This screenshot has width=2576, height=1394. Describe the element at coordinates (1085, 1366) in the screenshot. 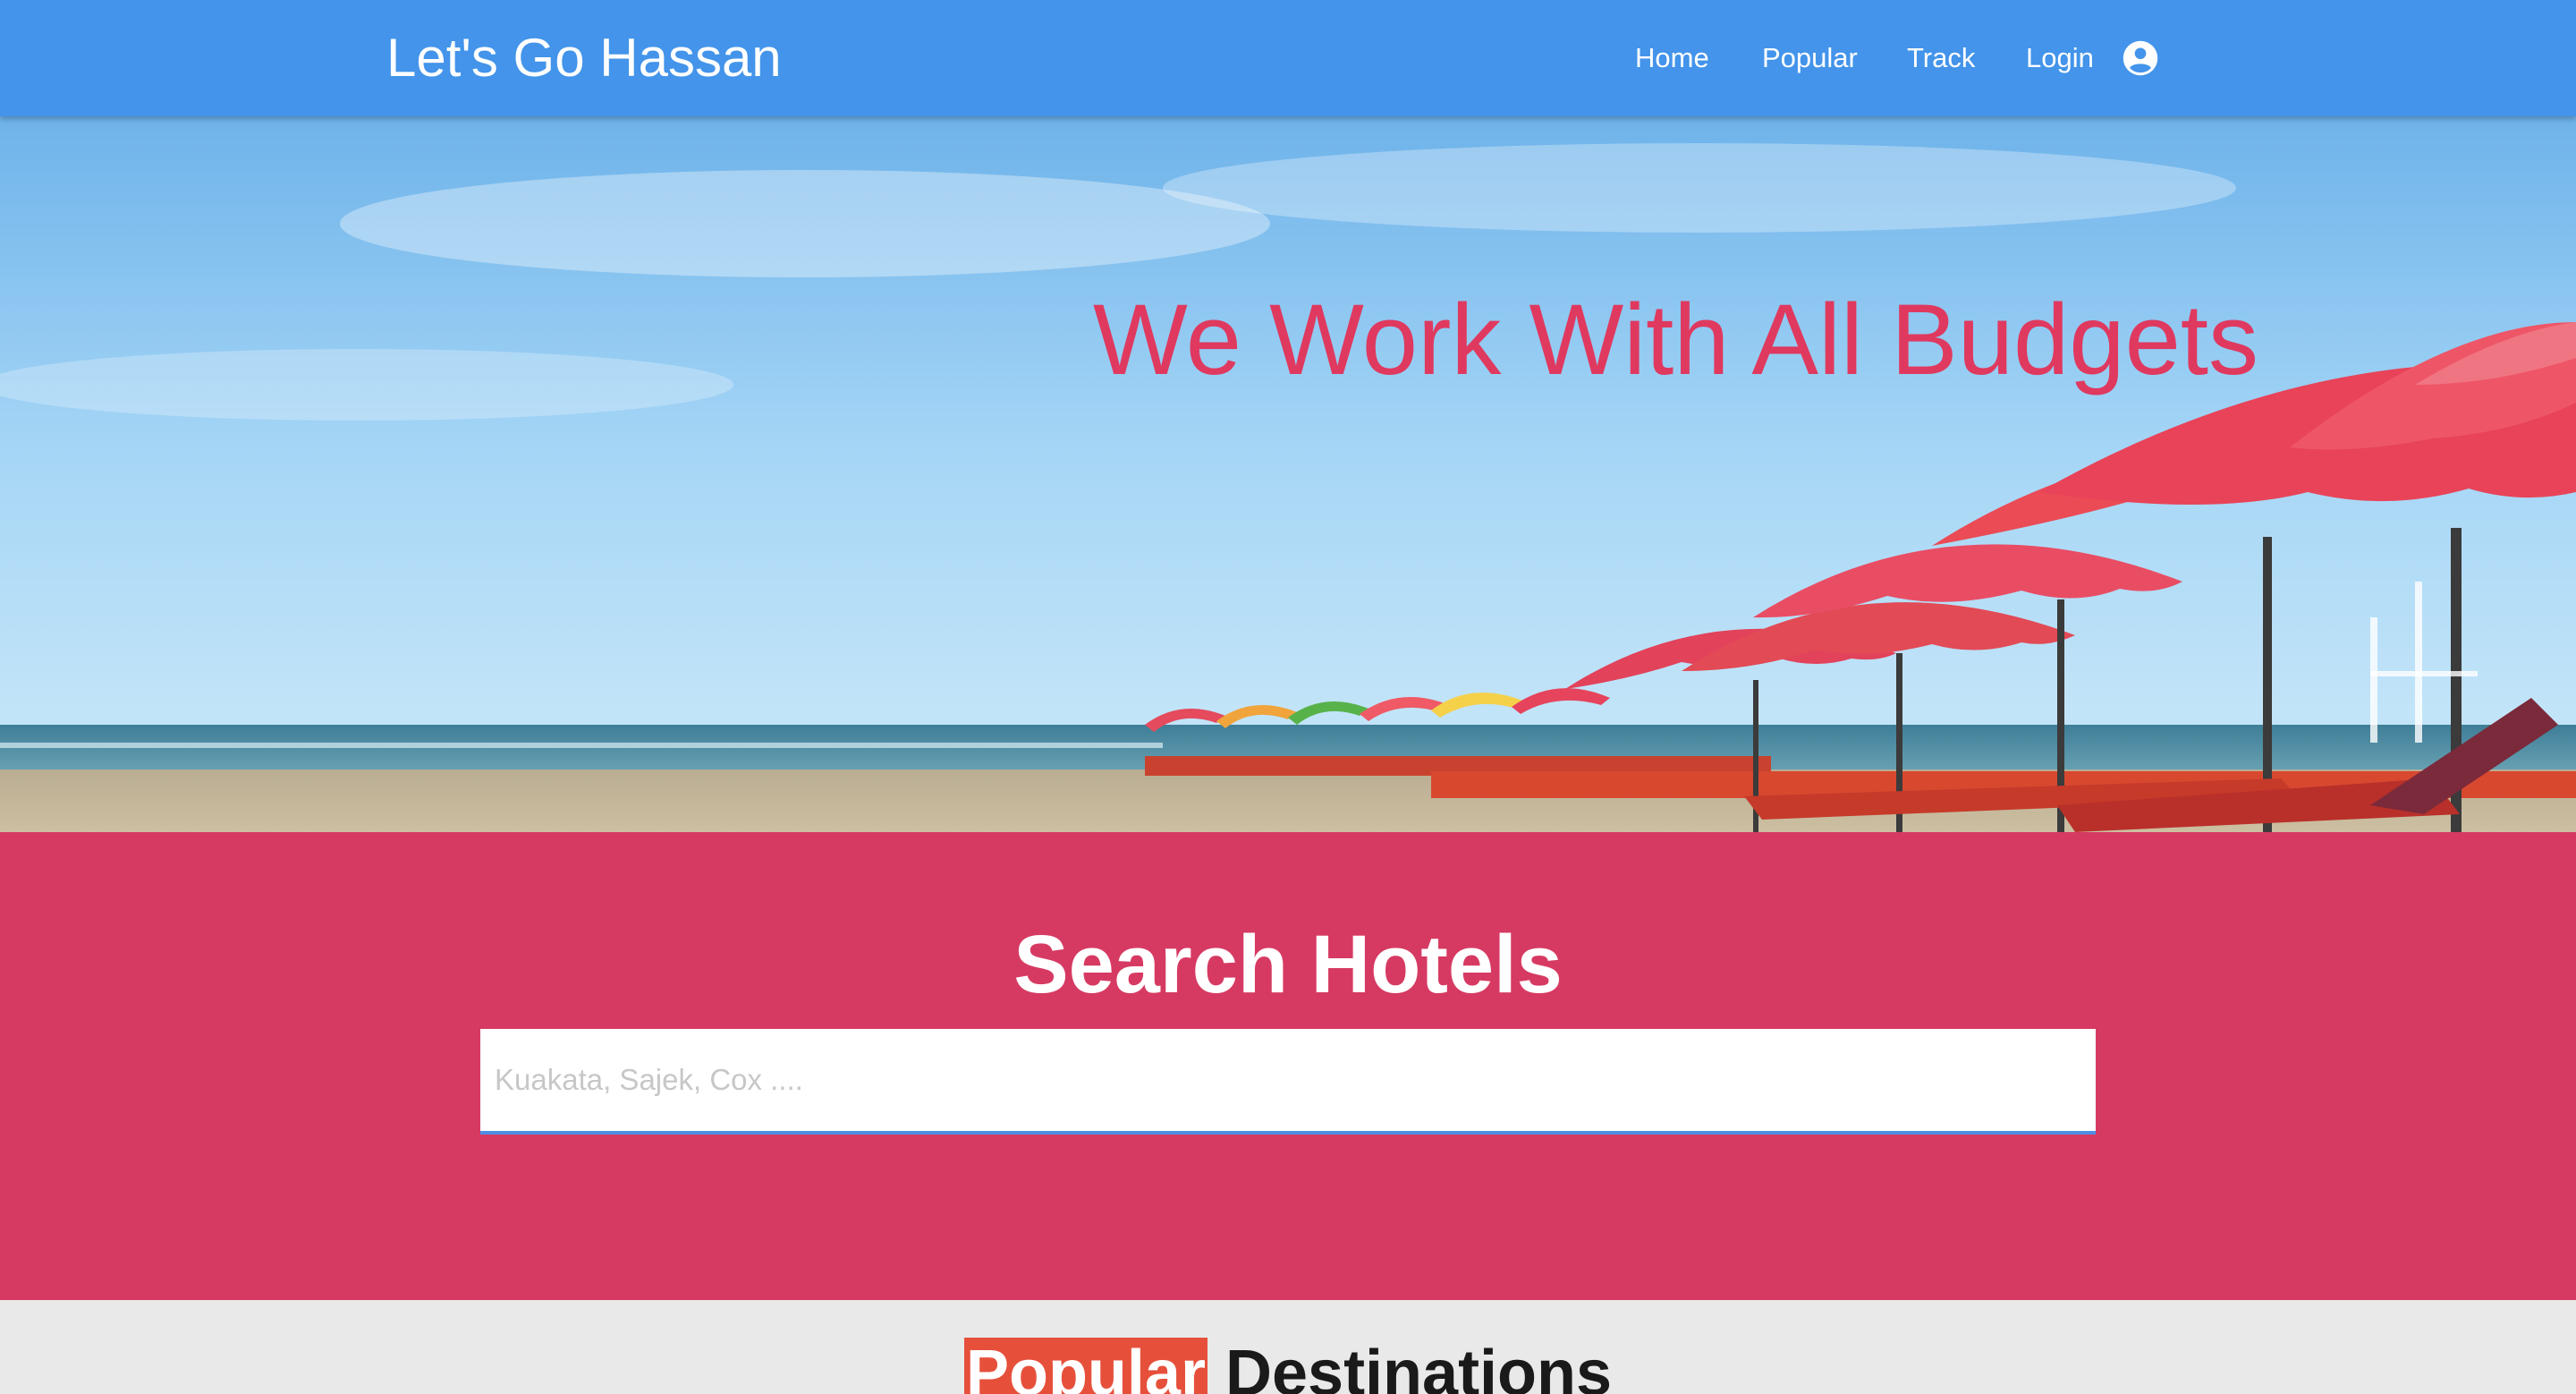

I see `popular-highlight-word: Popular` at that location.